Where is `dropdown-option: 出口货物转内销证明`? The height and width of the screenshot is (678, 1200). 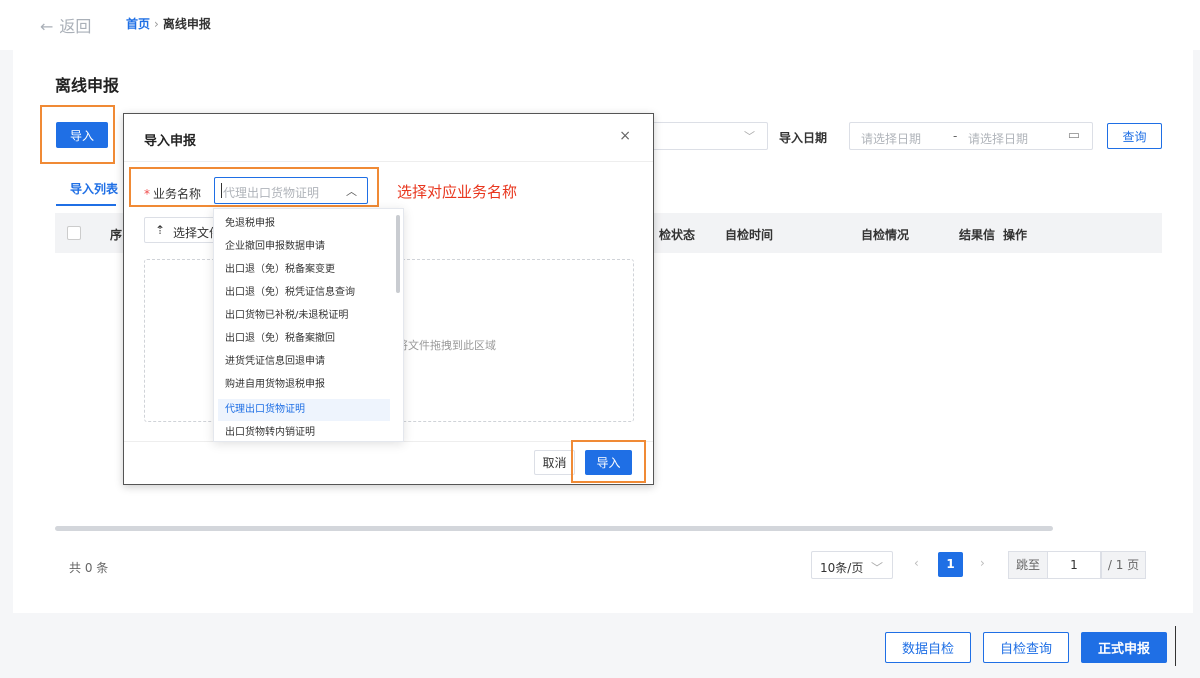
dropdown-option: 出口货物转内销证明 is located at coordinates (304, 431).